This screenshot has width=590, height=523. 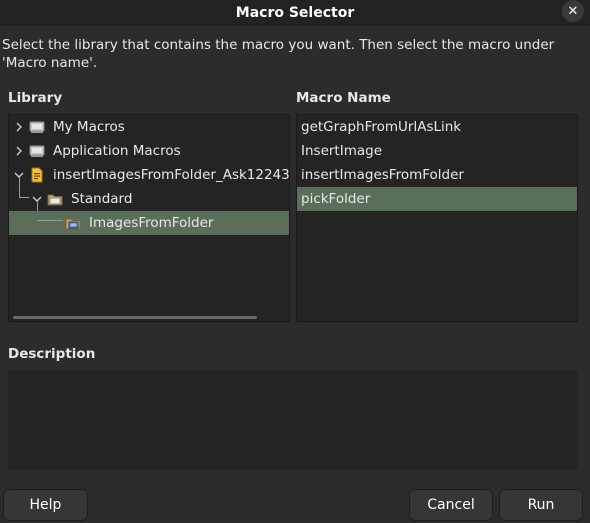 I want to click on tree-item-application-macros: Application Macros, so click(x=149, y=151).